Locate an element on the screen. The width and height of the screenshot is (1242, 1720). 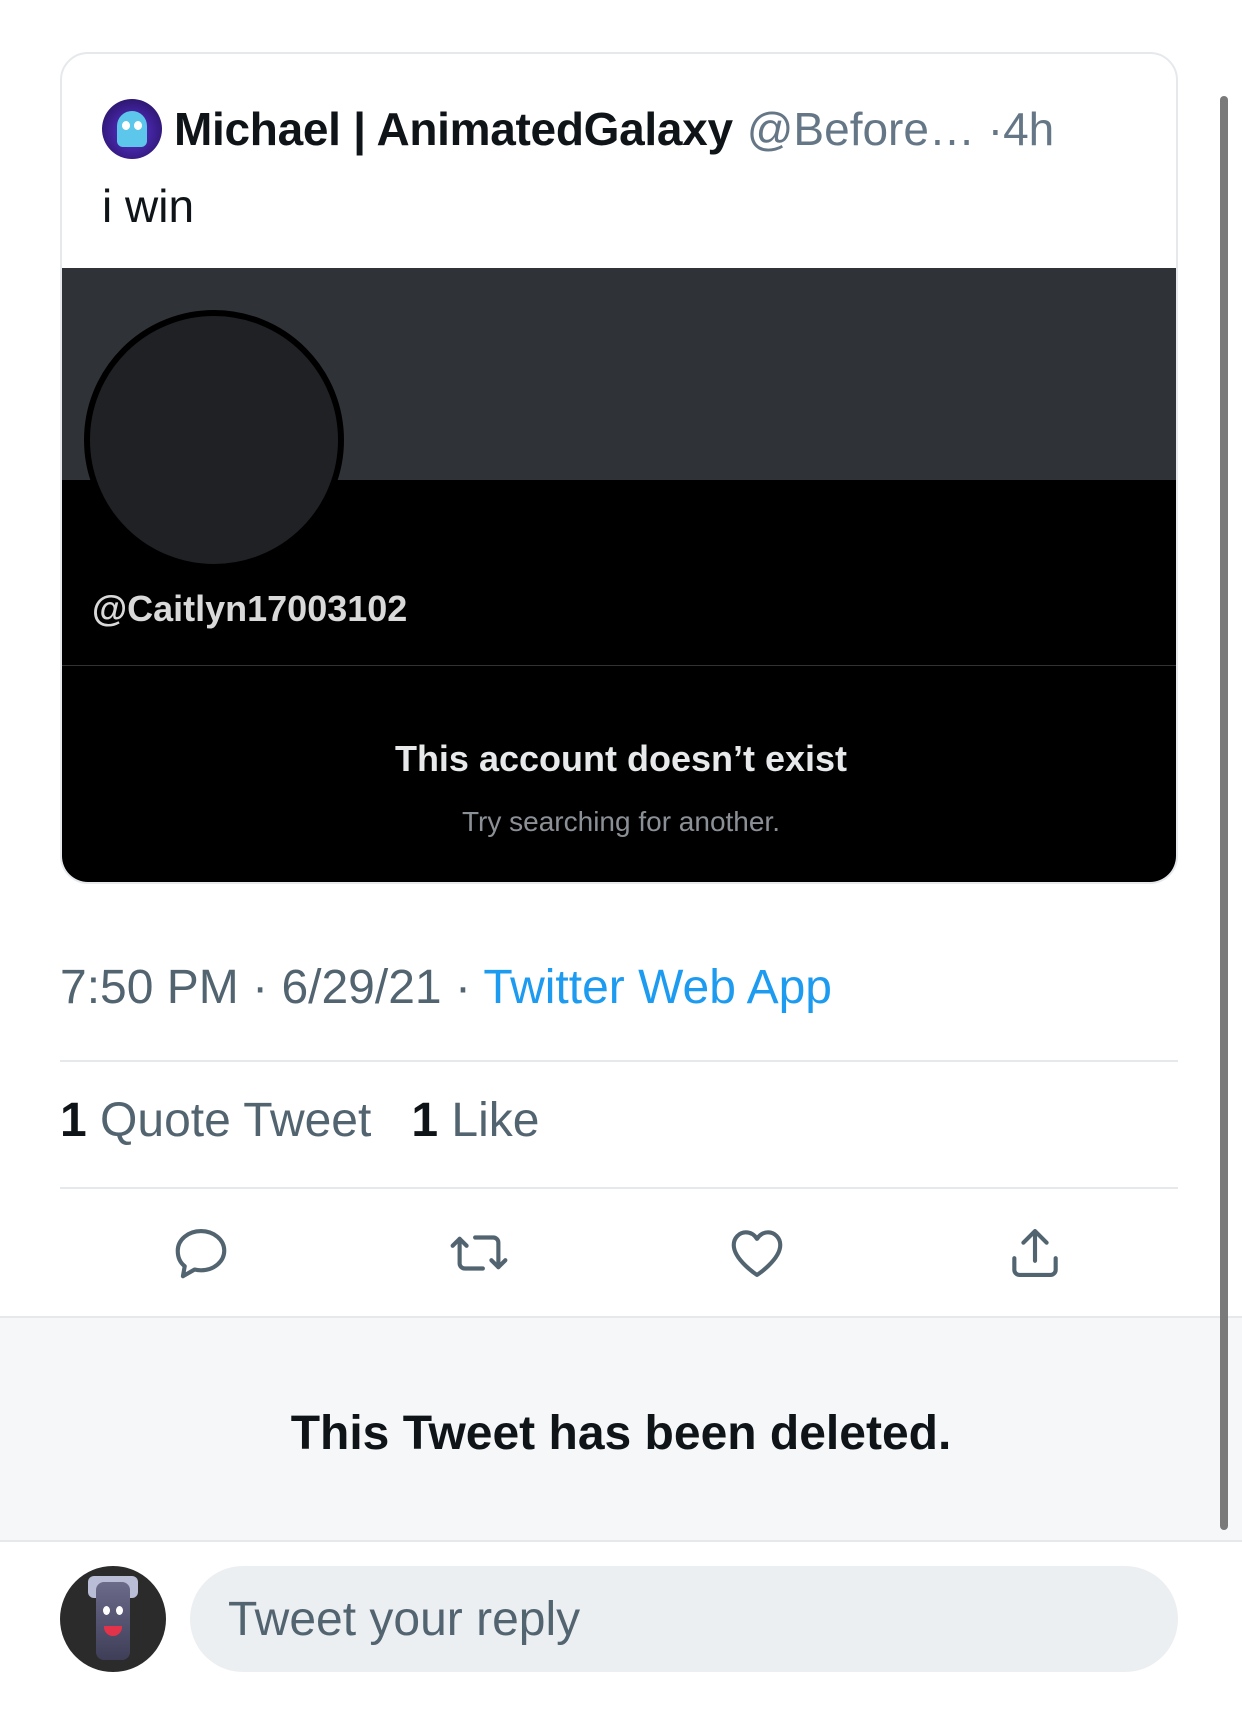
tweet-stats: 1 Quote Tweet 1 Like is located at coordinates (299, 1120).